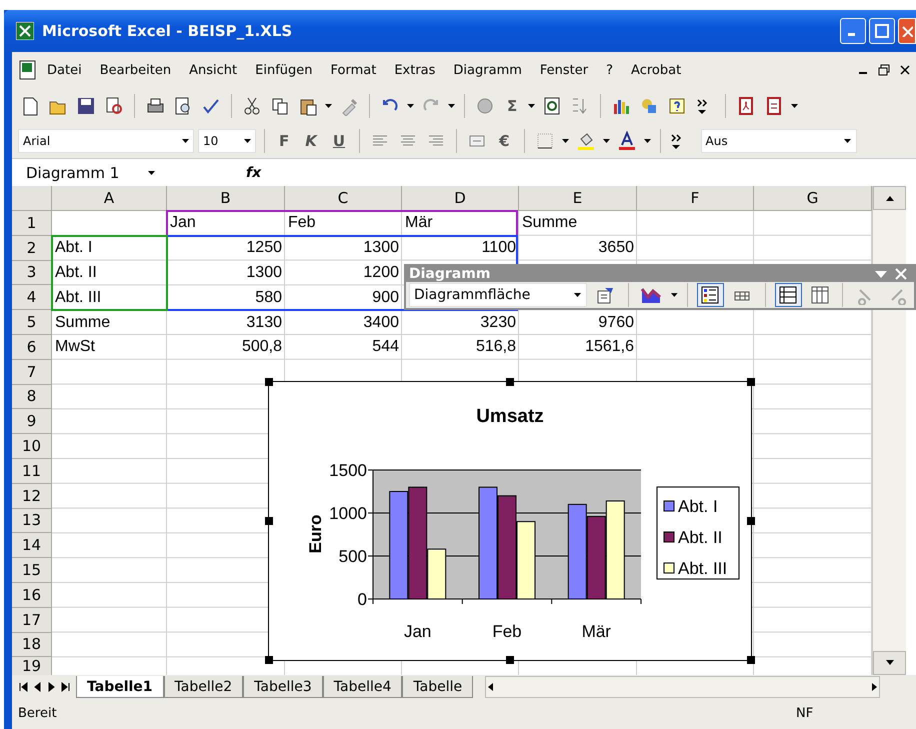 The image size is (916, 729). I want to click on menu-item: Einfügen, so click(284, 70).